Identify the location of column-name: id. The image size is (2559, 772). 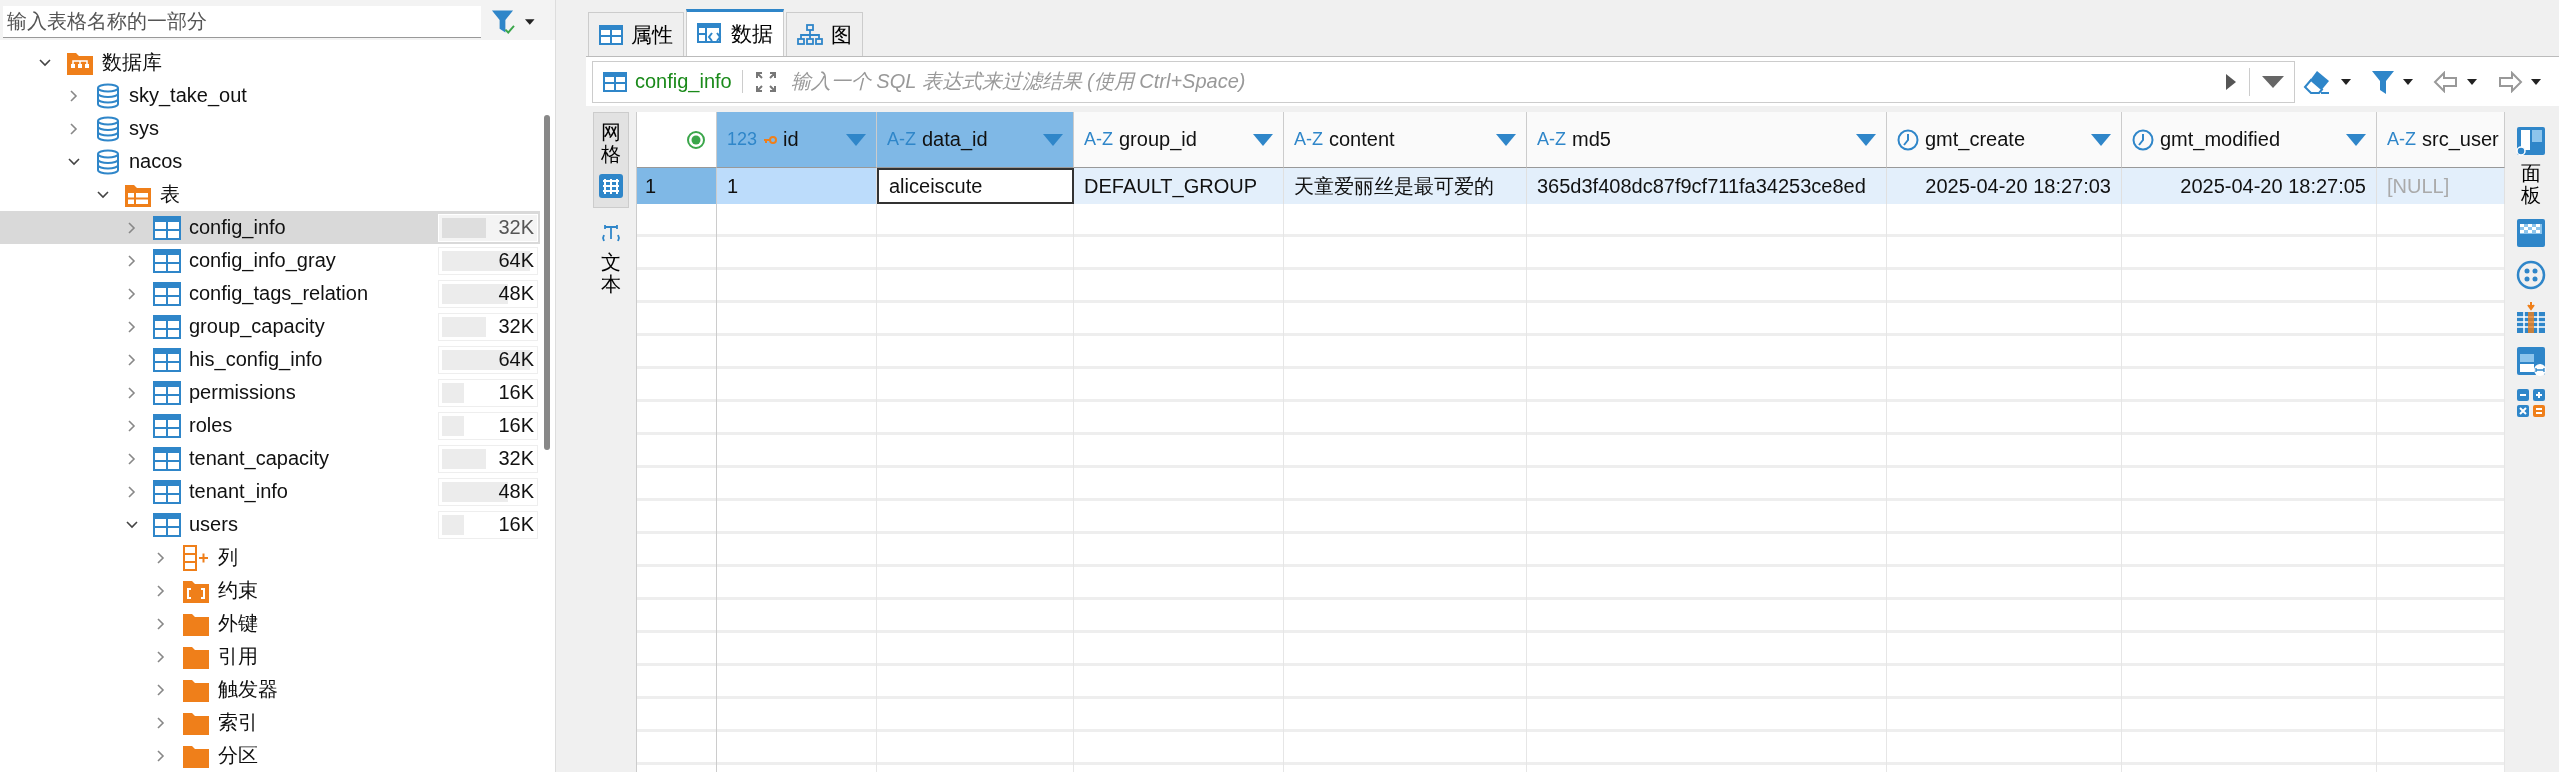
(791, 139).